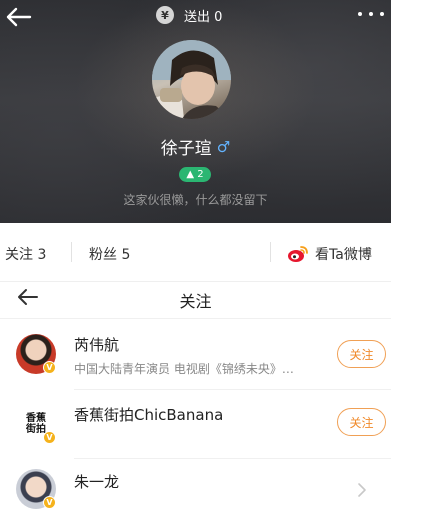 The image size is (423, 520). What do you see at coordinates (97, 482) in the screenshot?
I see `follow-user-name: 朱一龙` at bounding box center [97, 482].